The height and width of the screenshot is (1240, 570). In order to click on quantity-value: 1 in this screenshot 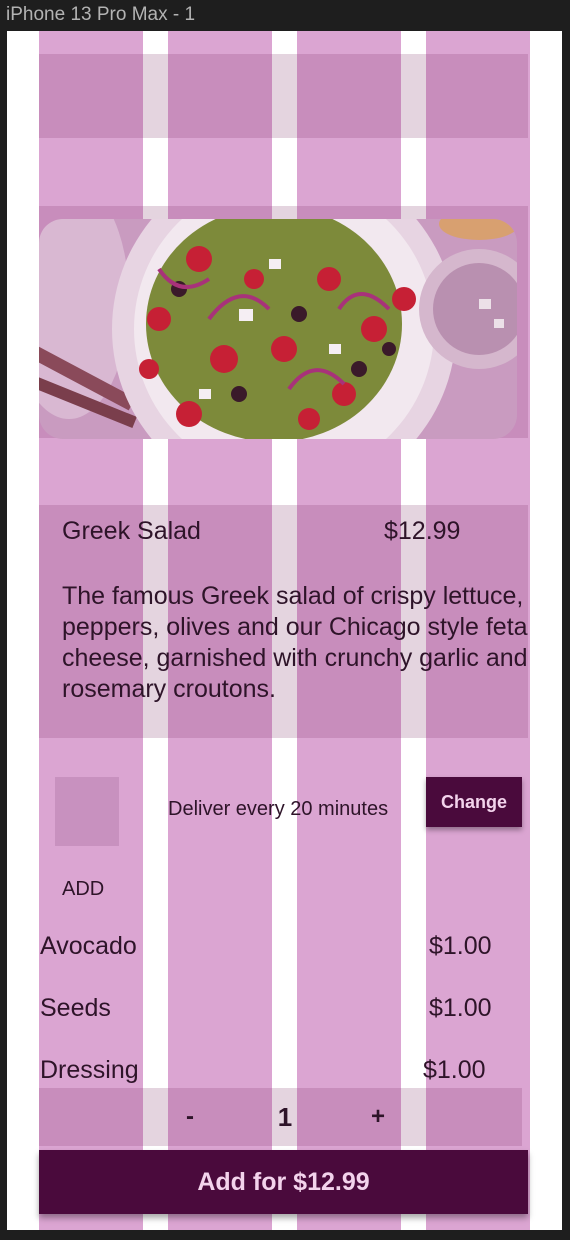, I will do `click(285, 1117)`.